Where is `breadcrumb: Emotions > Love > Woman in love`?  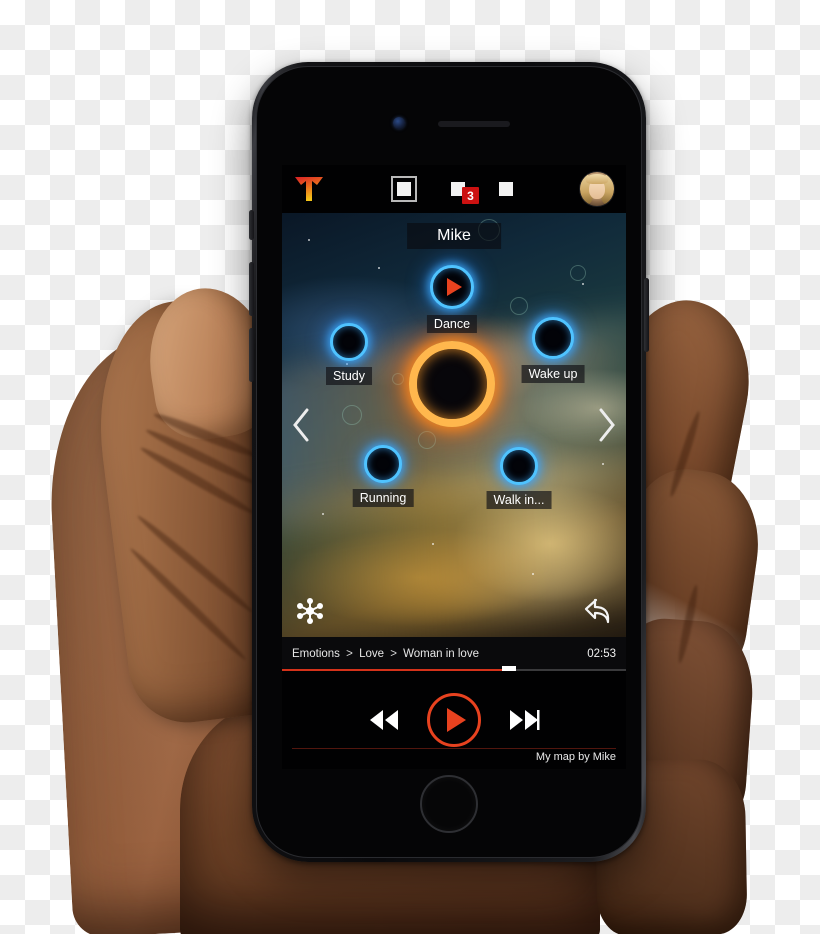 breadcrumb: Emotions > Love > Woman in love is located at coordinates (439, 654).